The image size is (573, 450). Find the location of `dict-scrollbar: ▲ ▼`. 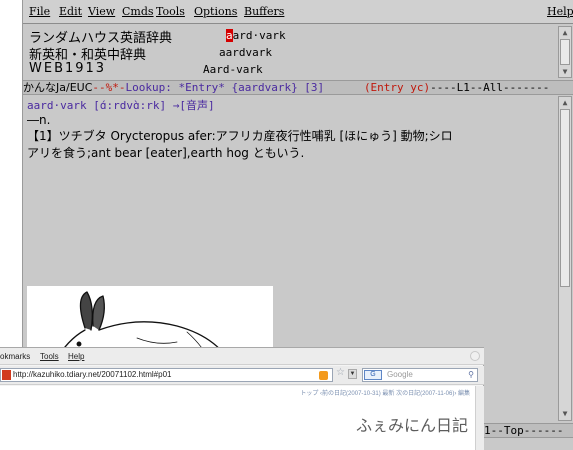

dict-scrollbar: ▲ ▼ is located at coordinates (565, 52).